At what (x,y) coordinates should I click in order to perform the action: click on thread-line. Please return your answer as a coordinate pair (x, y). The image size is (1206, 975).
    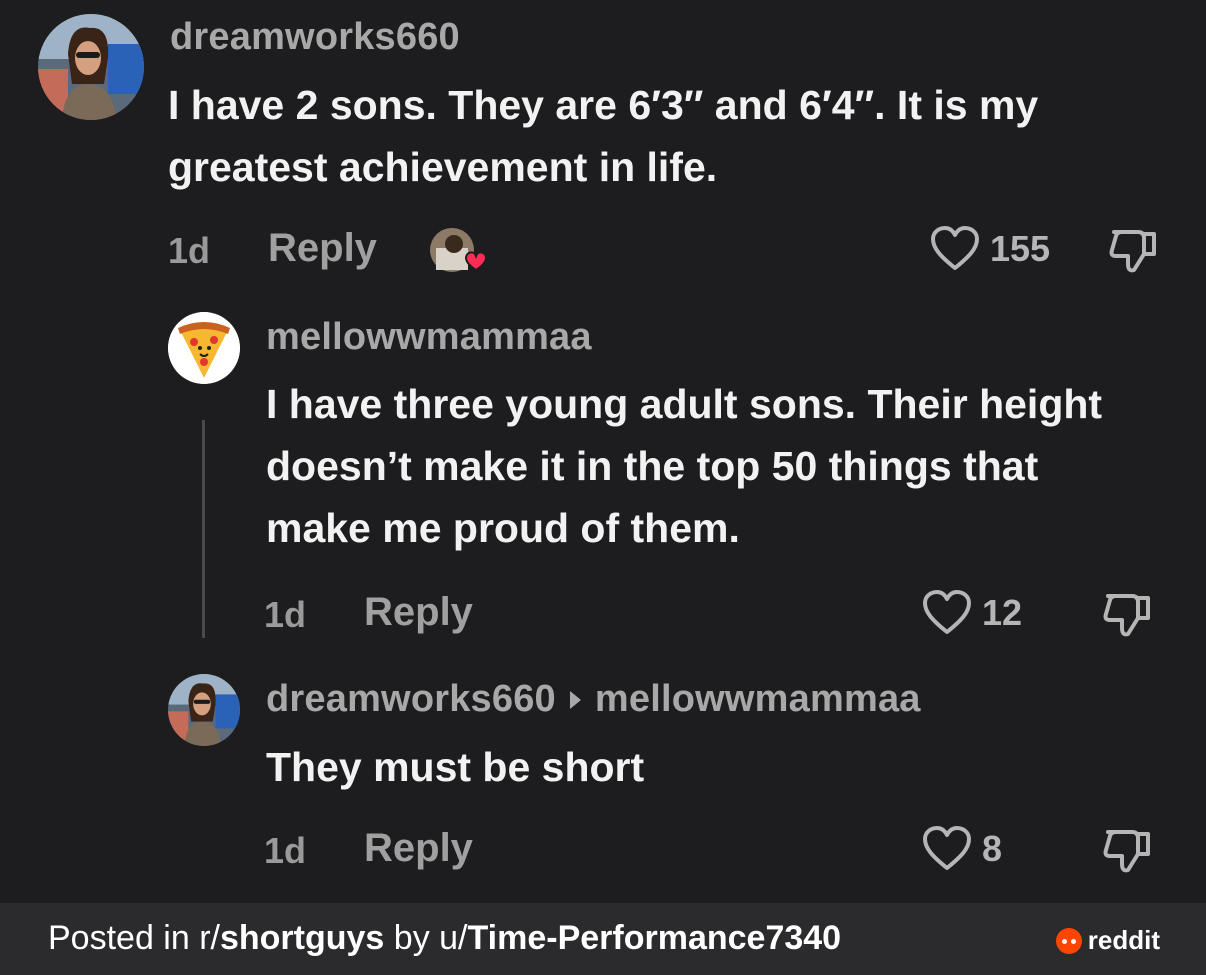
    Looking at the image, I should click on (203, 529).